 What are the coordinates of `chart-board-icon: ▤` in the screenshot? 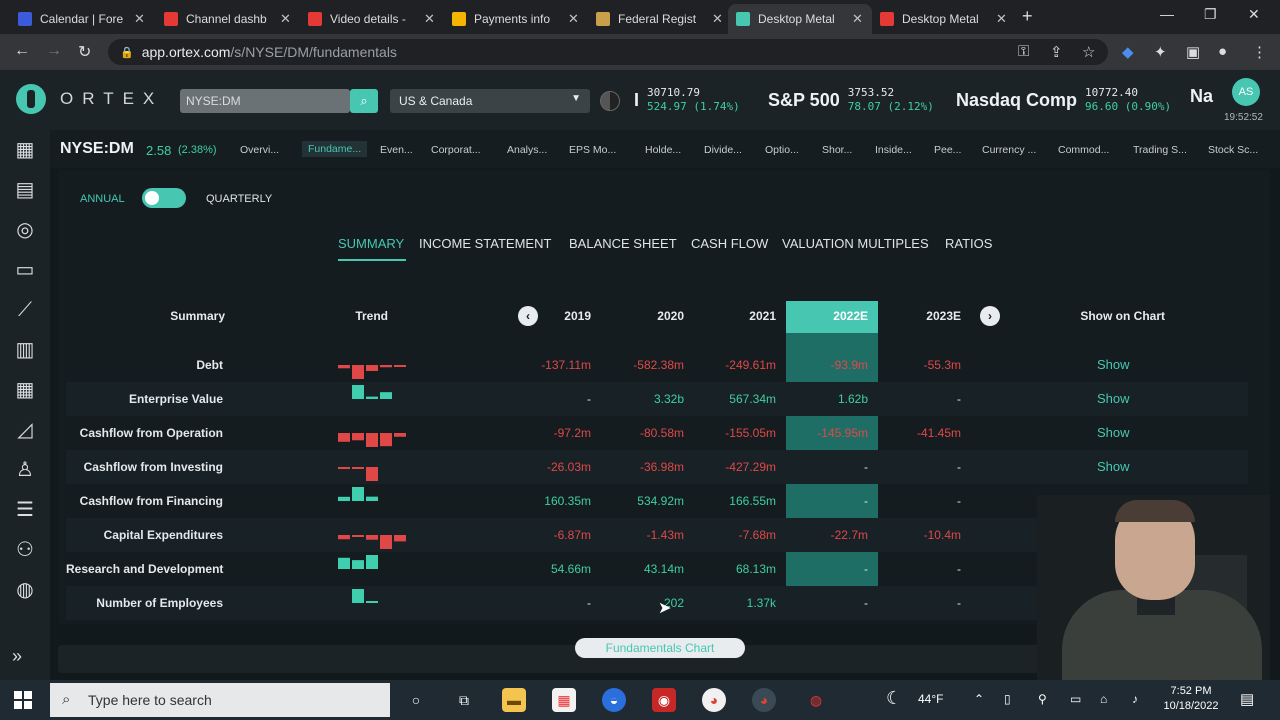 It's located at (25, 190).